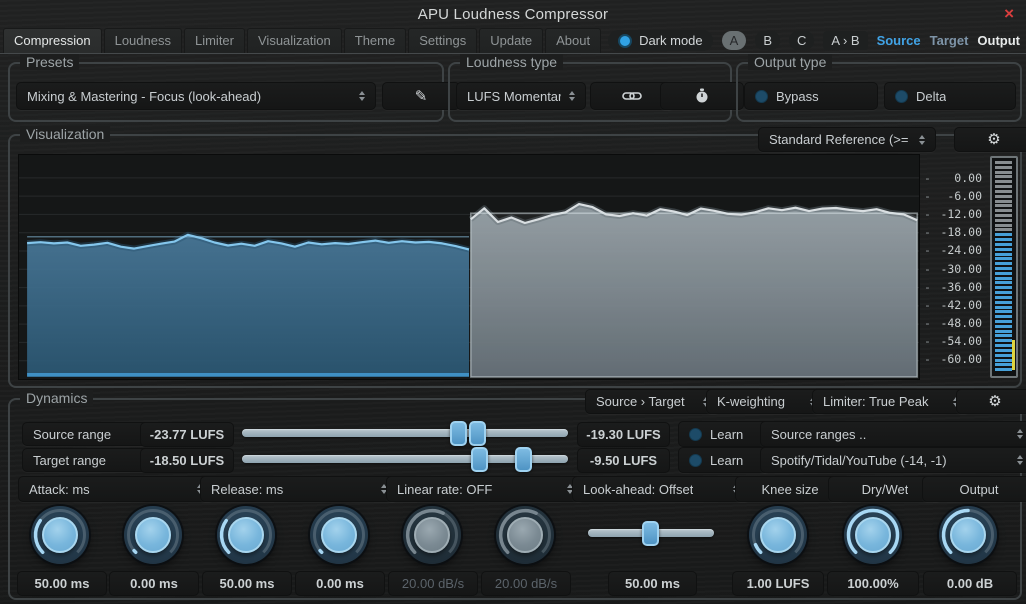  What do you see at coordinates (405, 459) in the screenshot?
I see `target-range-slider` at bounding box center [405, 459].